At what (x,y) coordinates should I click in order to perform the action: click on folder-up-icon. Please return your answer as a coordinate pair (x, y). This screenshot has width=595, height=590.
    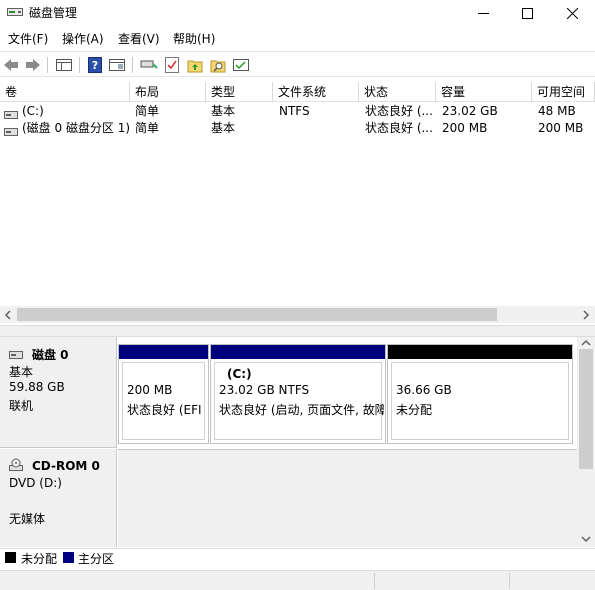
    Looking at the image, I should click on (195, 65).